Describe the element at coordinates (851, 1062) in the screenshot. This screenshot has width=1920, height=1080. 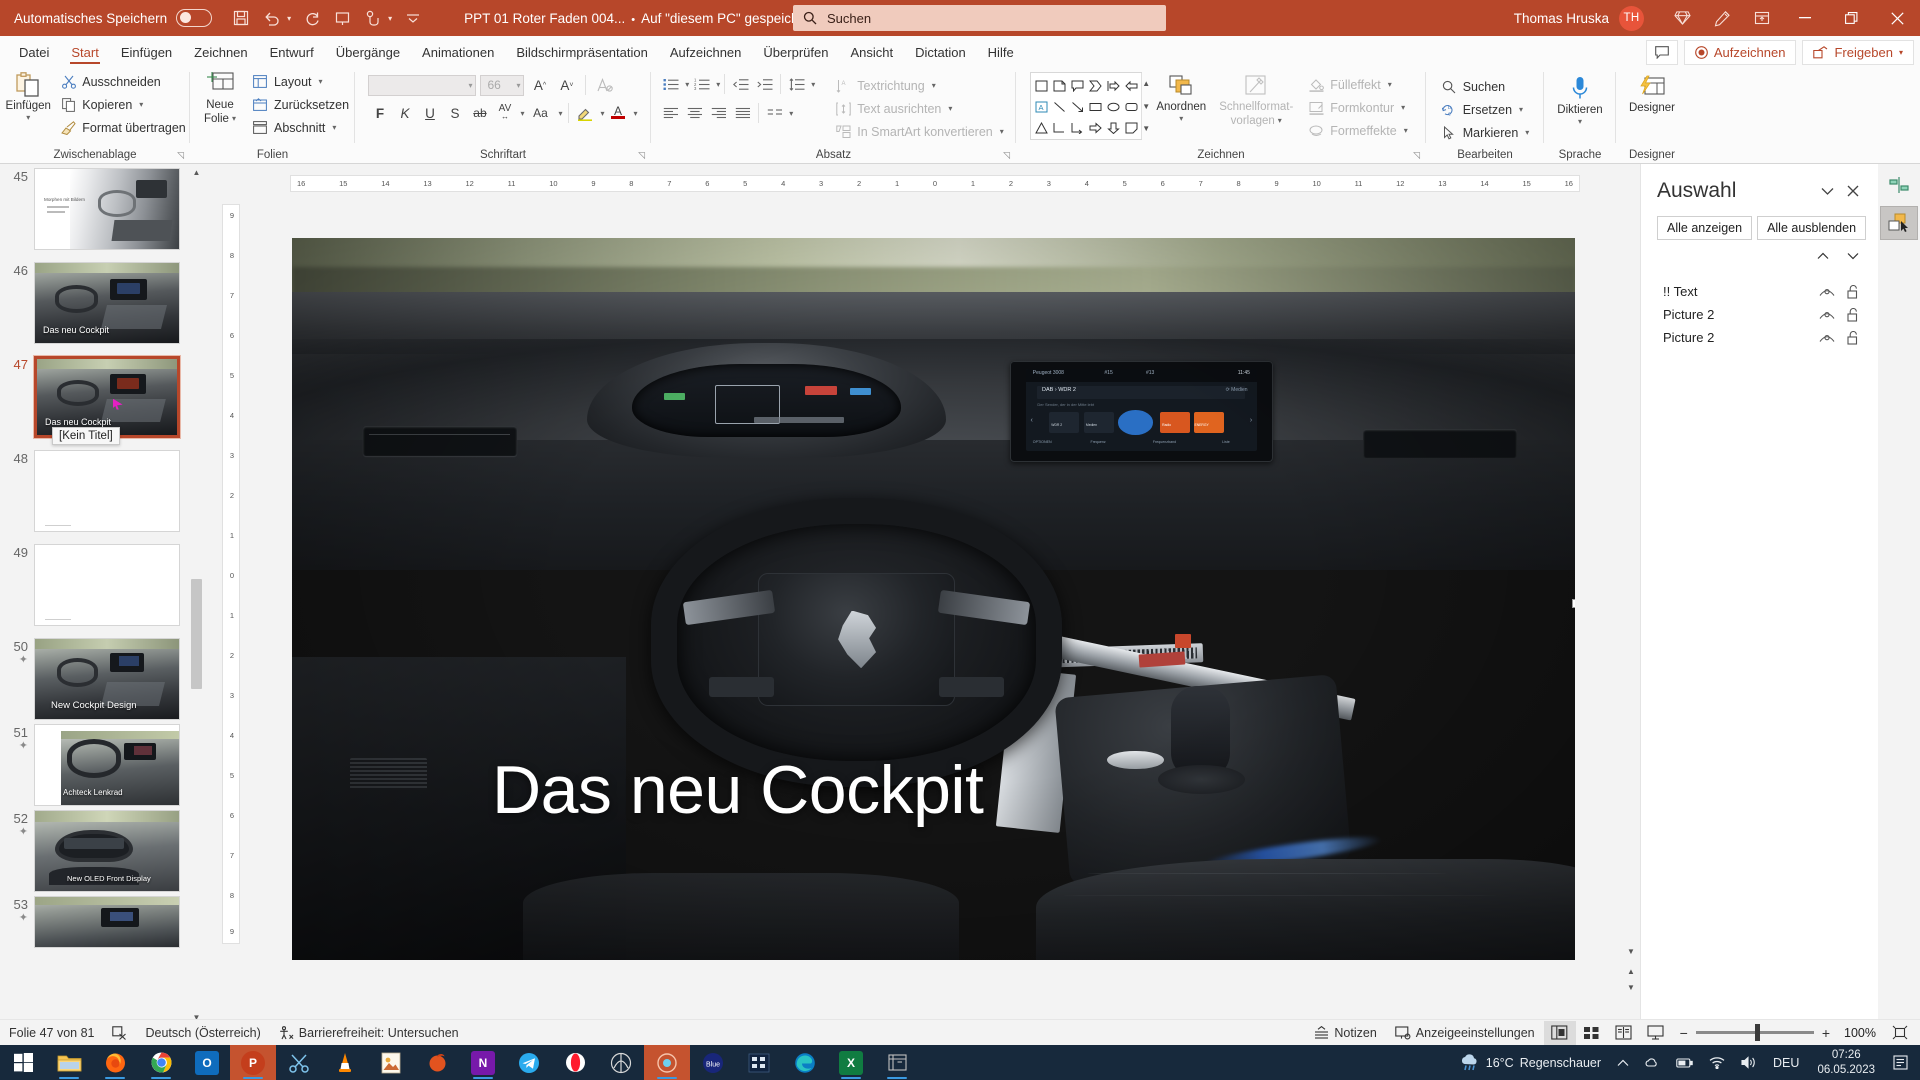
I see `excel-button: X` at that location.